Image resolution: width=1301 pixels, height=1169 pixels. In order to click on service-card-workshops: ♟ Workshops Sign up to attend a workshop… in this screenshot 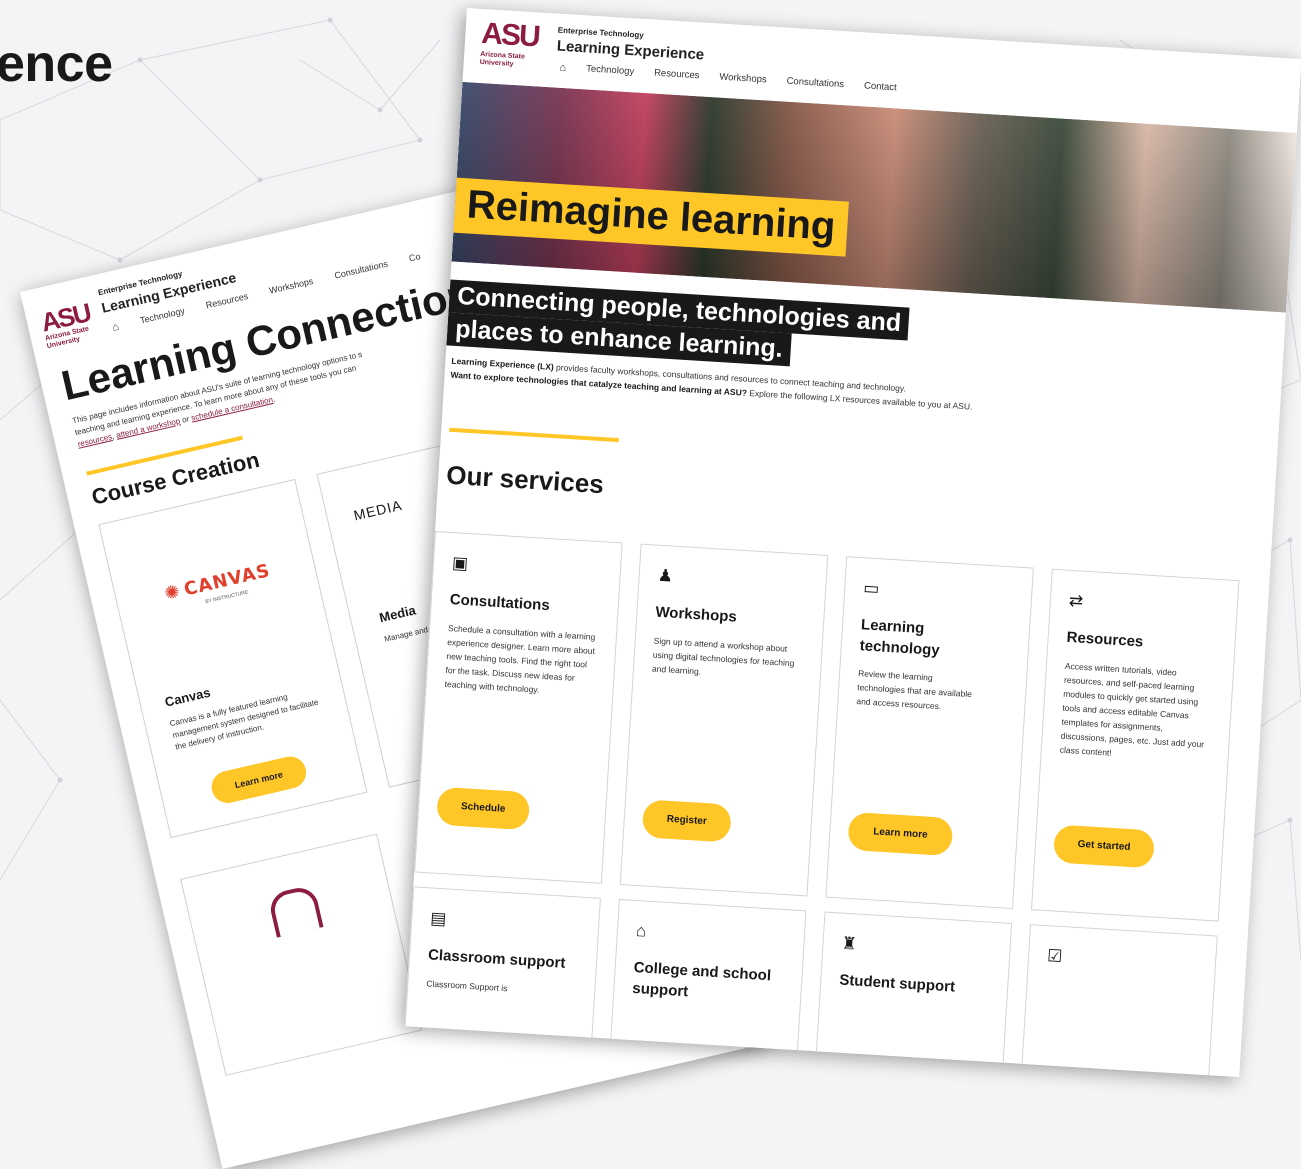, I will do `click(724, 720)`.